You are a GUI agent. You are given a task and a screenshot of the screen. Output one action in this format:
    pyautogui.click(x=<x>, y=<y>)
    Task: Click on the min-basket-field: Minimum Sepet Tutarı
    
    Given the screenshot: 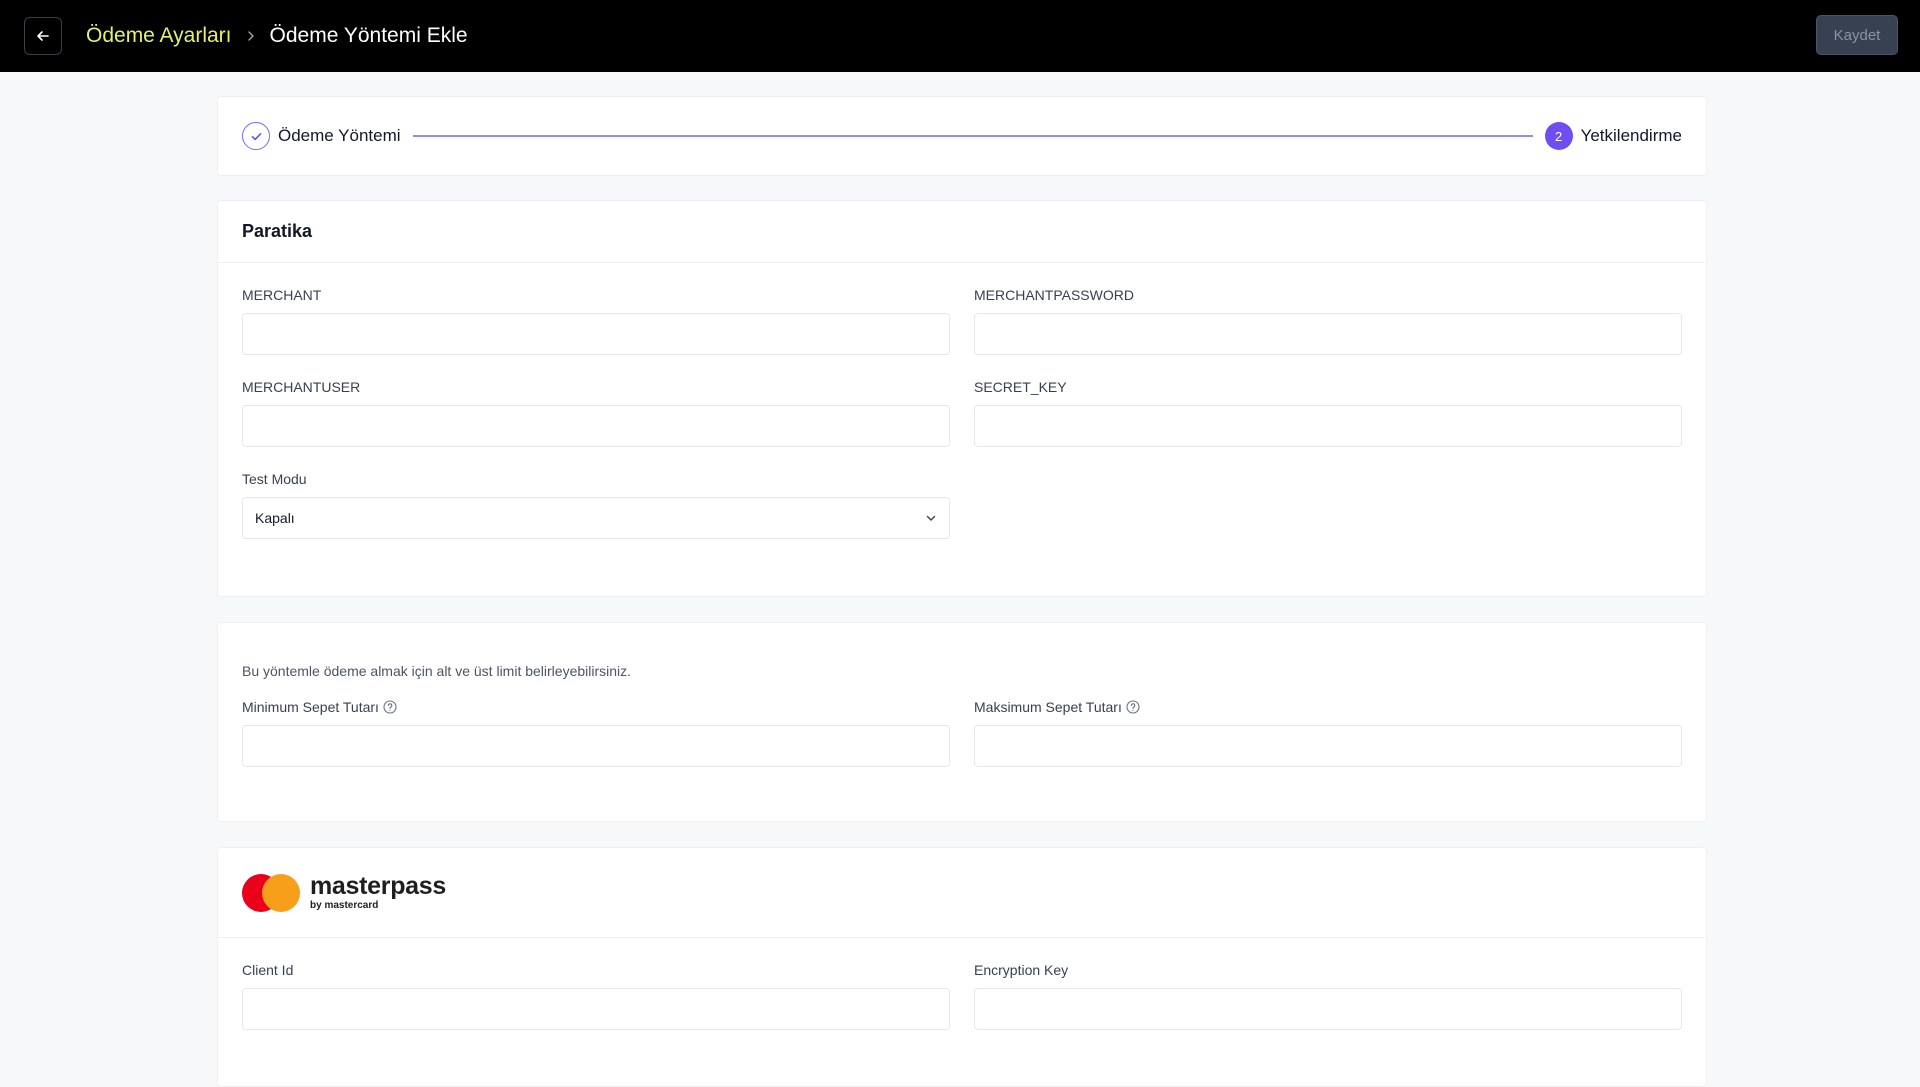 What is the action you would take?
    pyautogui.click(x=596, y=733)
    